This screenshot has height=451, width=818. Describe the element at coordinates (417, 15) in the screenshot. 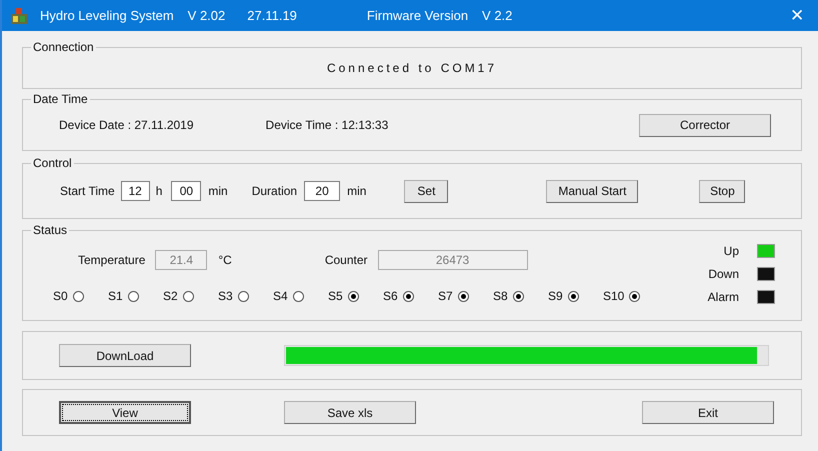

I see `window-title: Firmware Version` at that location.